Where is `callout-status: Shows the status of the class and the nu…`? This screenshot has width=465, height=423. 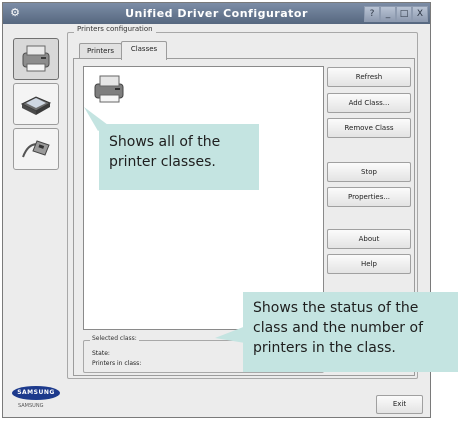 callout-status: Shows the status of the class and the nu… is located at coordinates (350, 332).